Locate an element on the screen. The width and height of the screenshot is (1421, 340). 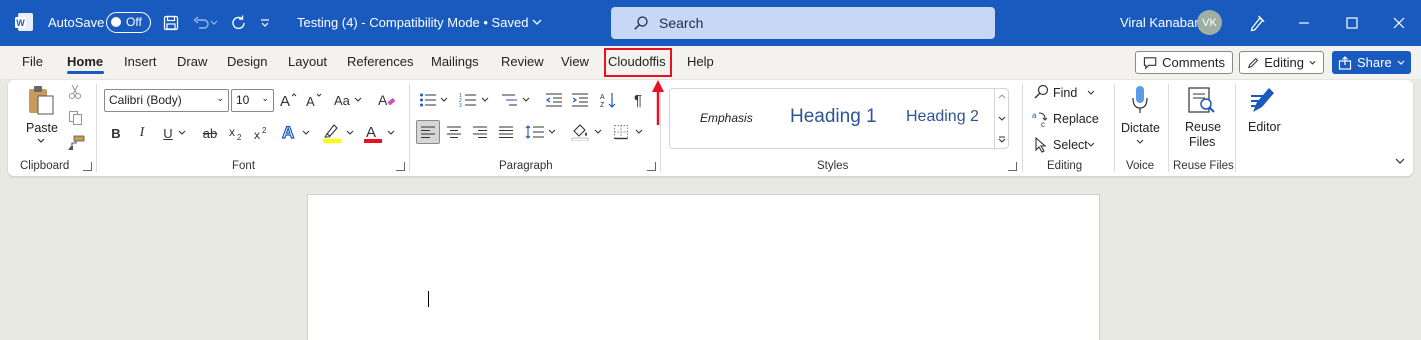
editor-icon is located at coordinates (1262, 100).